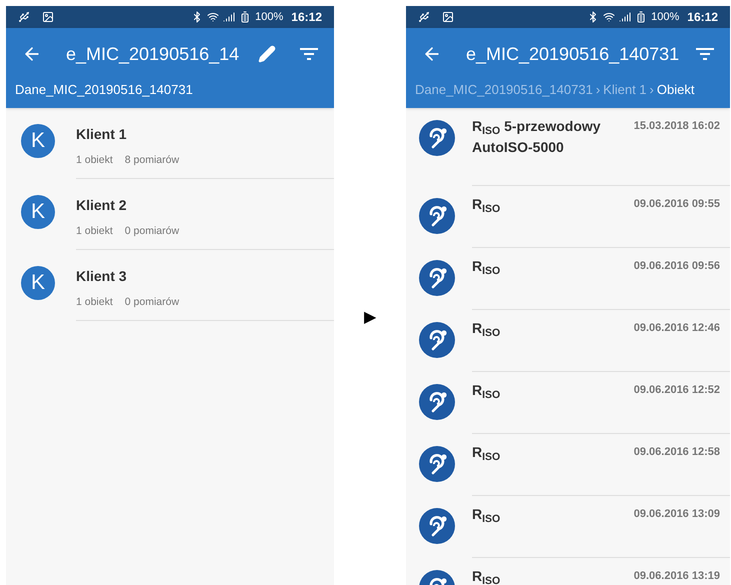 This screenshot has height=585, width=731. What do you see at coordinates (537, 127) in the screenshot?
I see `measurement-title: R$_{ISO}$ 5-przewodowy` at bounding box center [537, 127].